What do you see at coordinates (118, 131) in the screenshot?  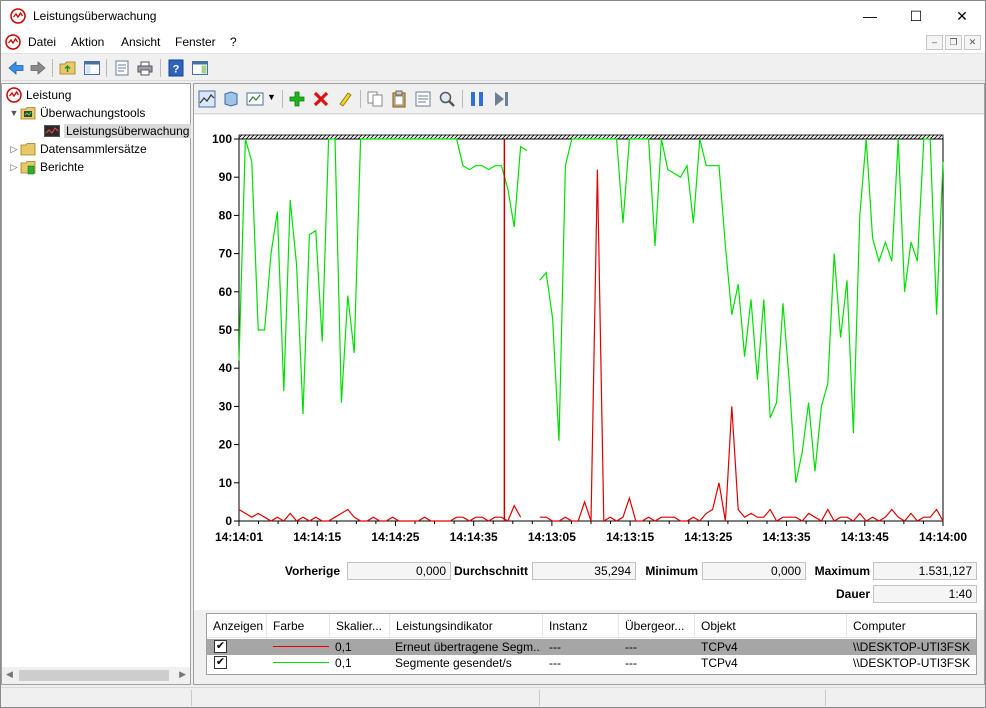 I see `tree-item-leistungsueberwachung: Leistungsüberwachung` at bounding box center [118, 131].